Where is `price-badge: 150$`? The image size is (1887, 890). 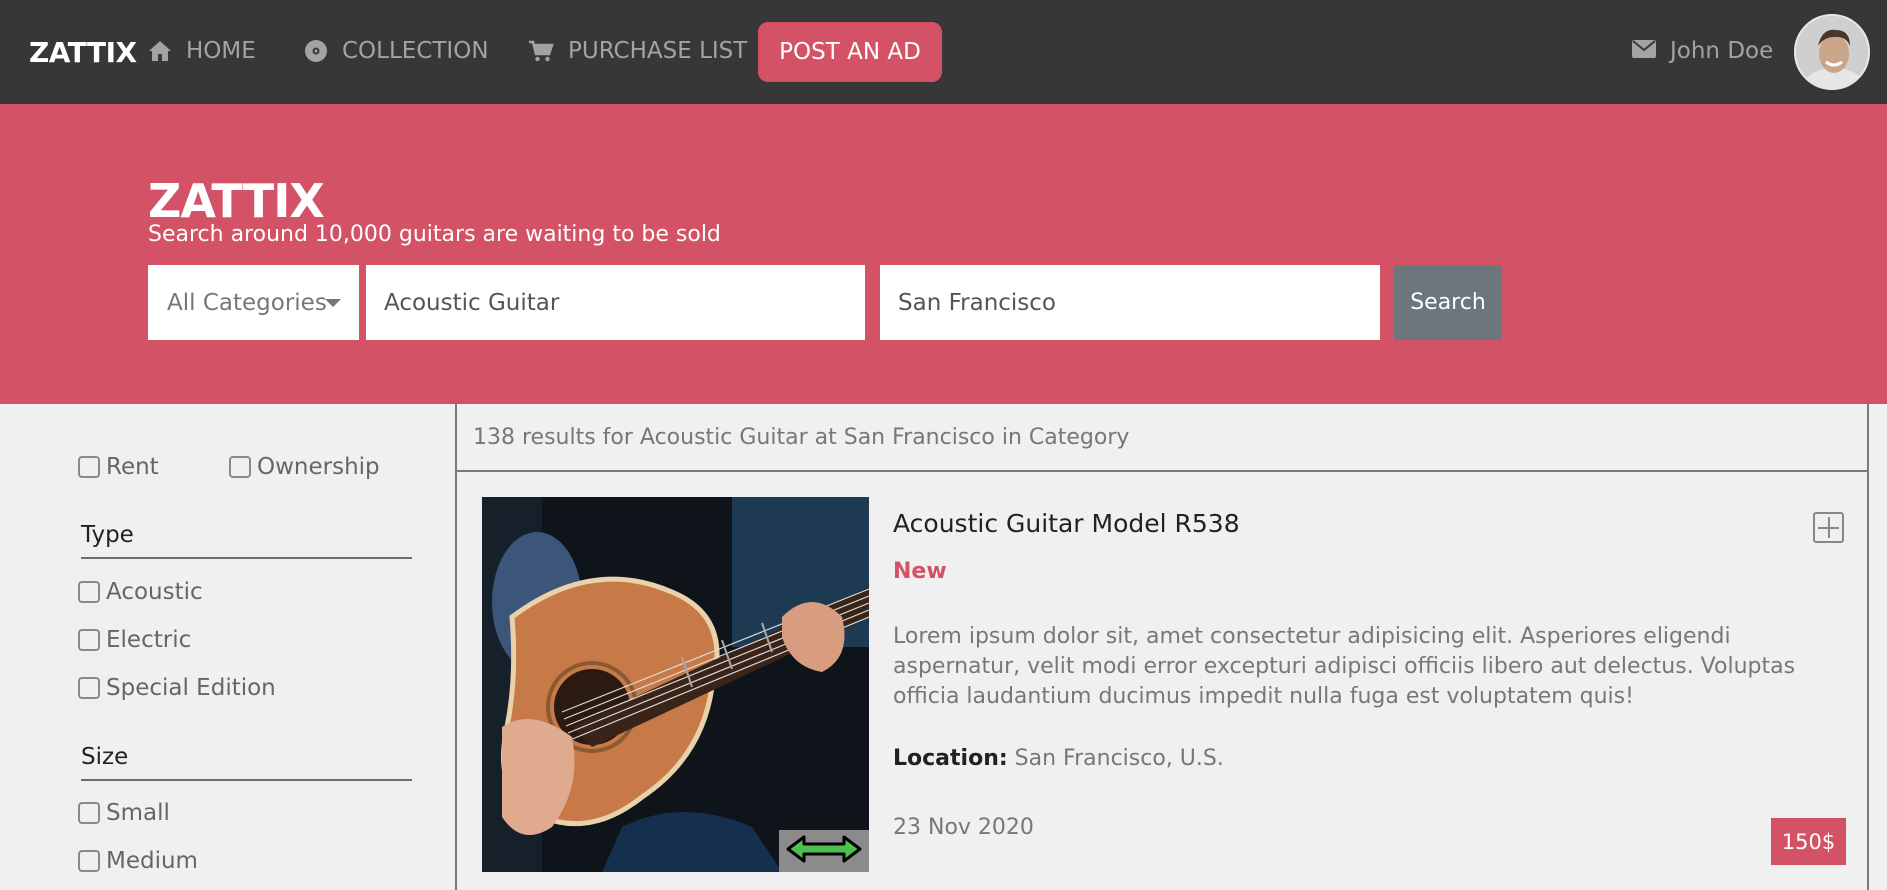 price-badge: 150$ is located at coordinates (1808, 841).